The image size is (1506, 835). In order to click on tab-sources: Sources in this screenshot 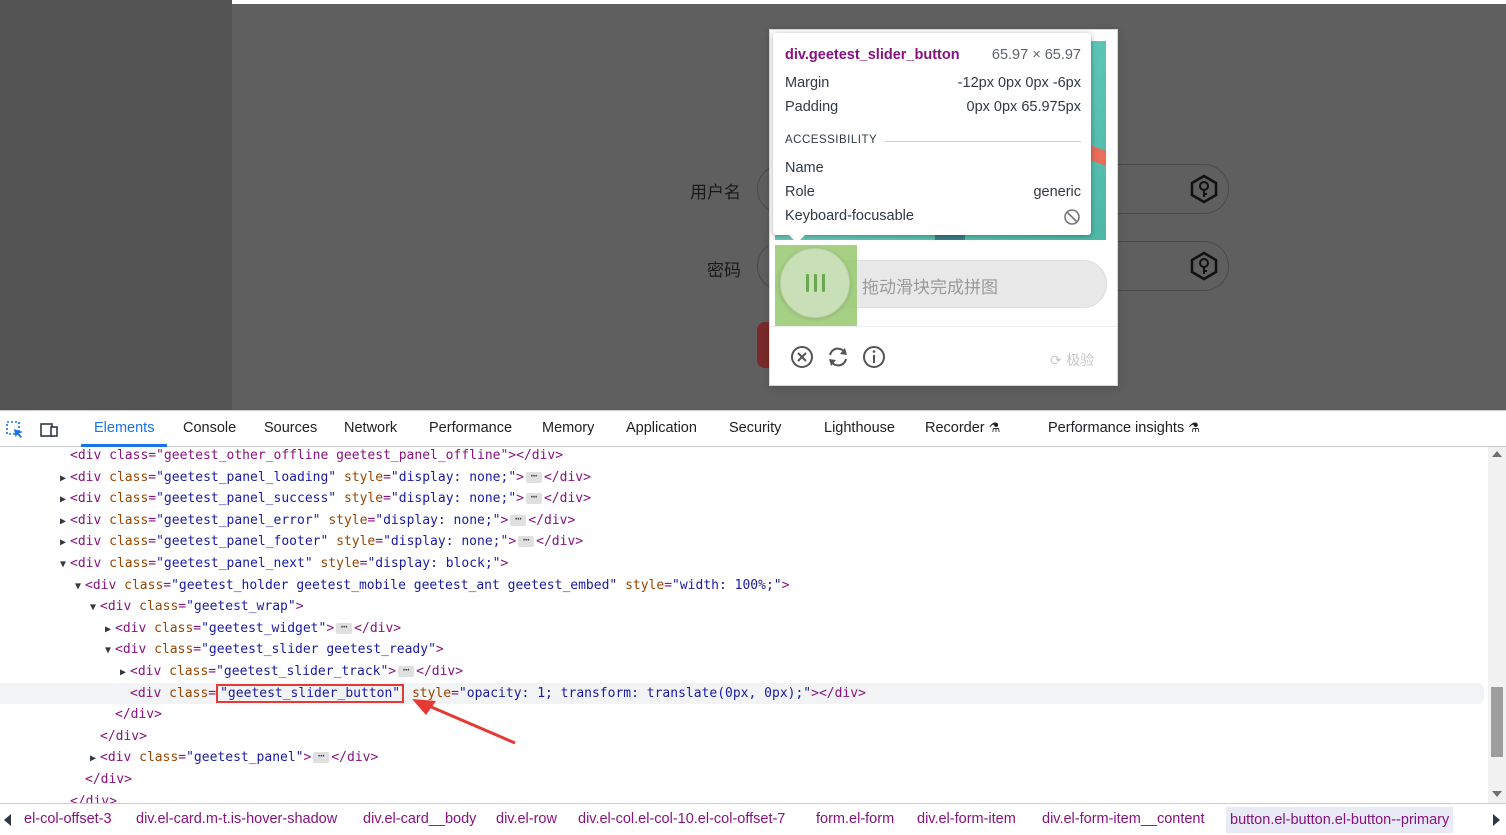, I will do `click(290, 428)`.